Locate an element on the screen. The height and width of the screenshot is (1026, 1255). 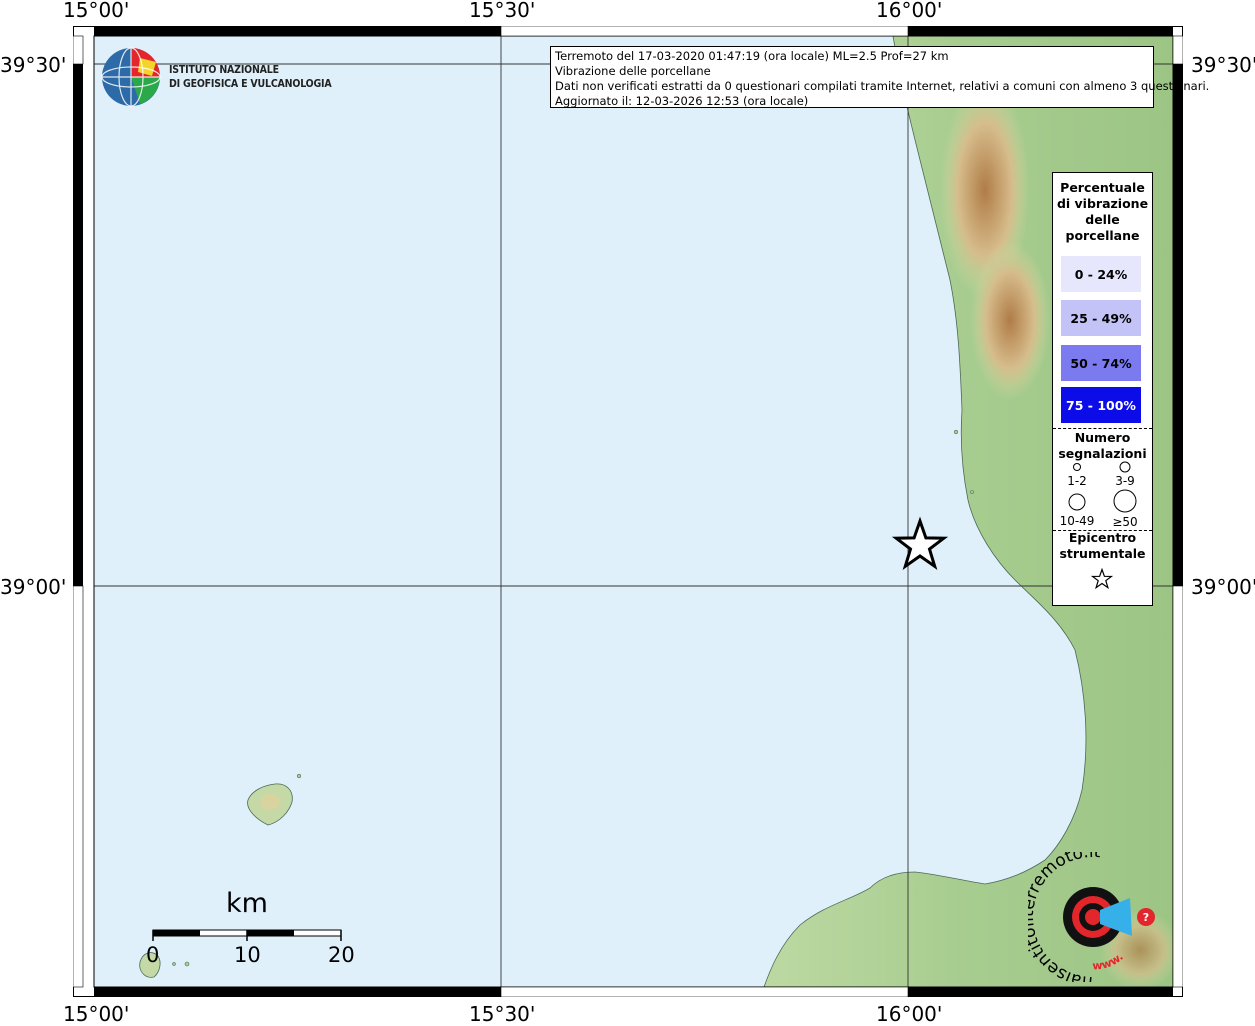
legend-class-0-24: 0 - 24% is located at coordinates (1101, 274).